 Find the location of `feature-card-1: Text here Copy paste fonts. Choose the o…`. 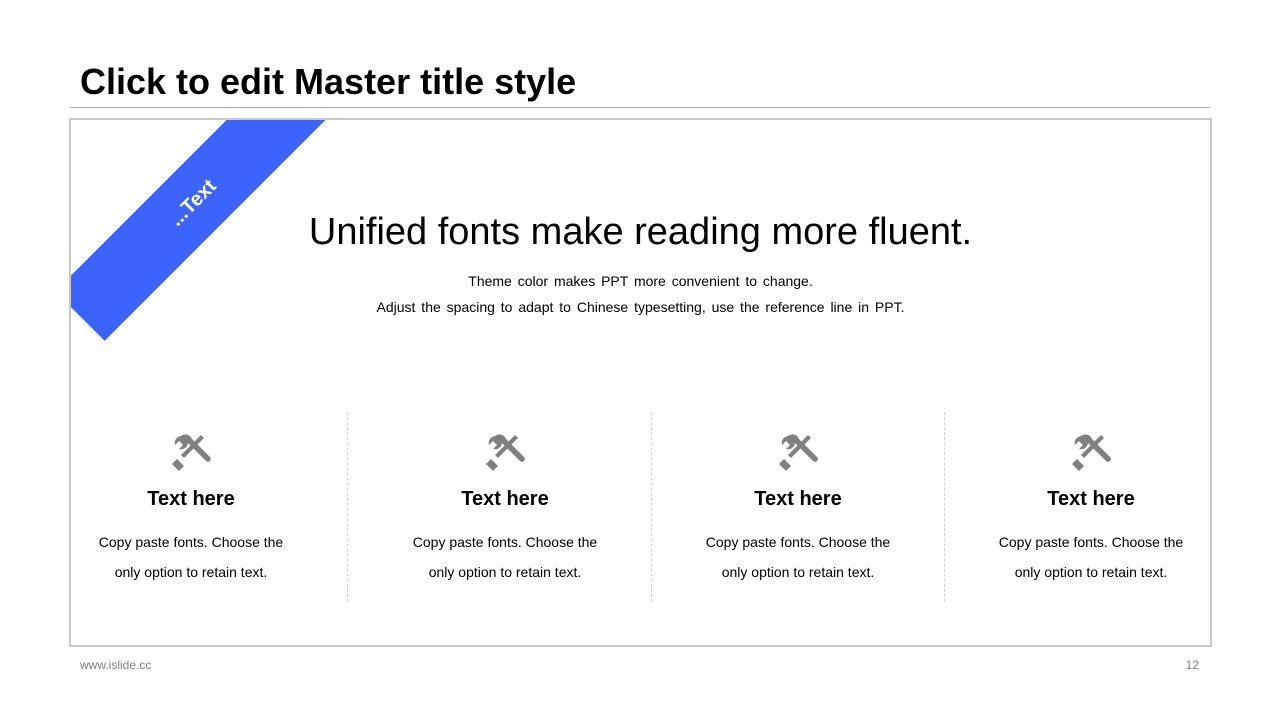

feature-card-1: Text here Copy paste fonts. Choose the o… is located at coordinates (191, 509).